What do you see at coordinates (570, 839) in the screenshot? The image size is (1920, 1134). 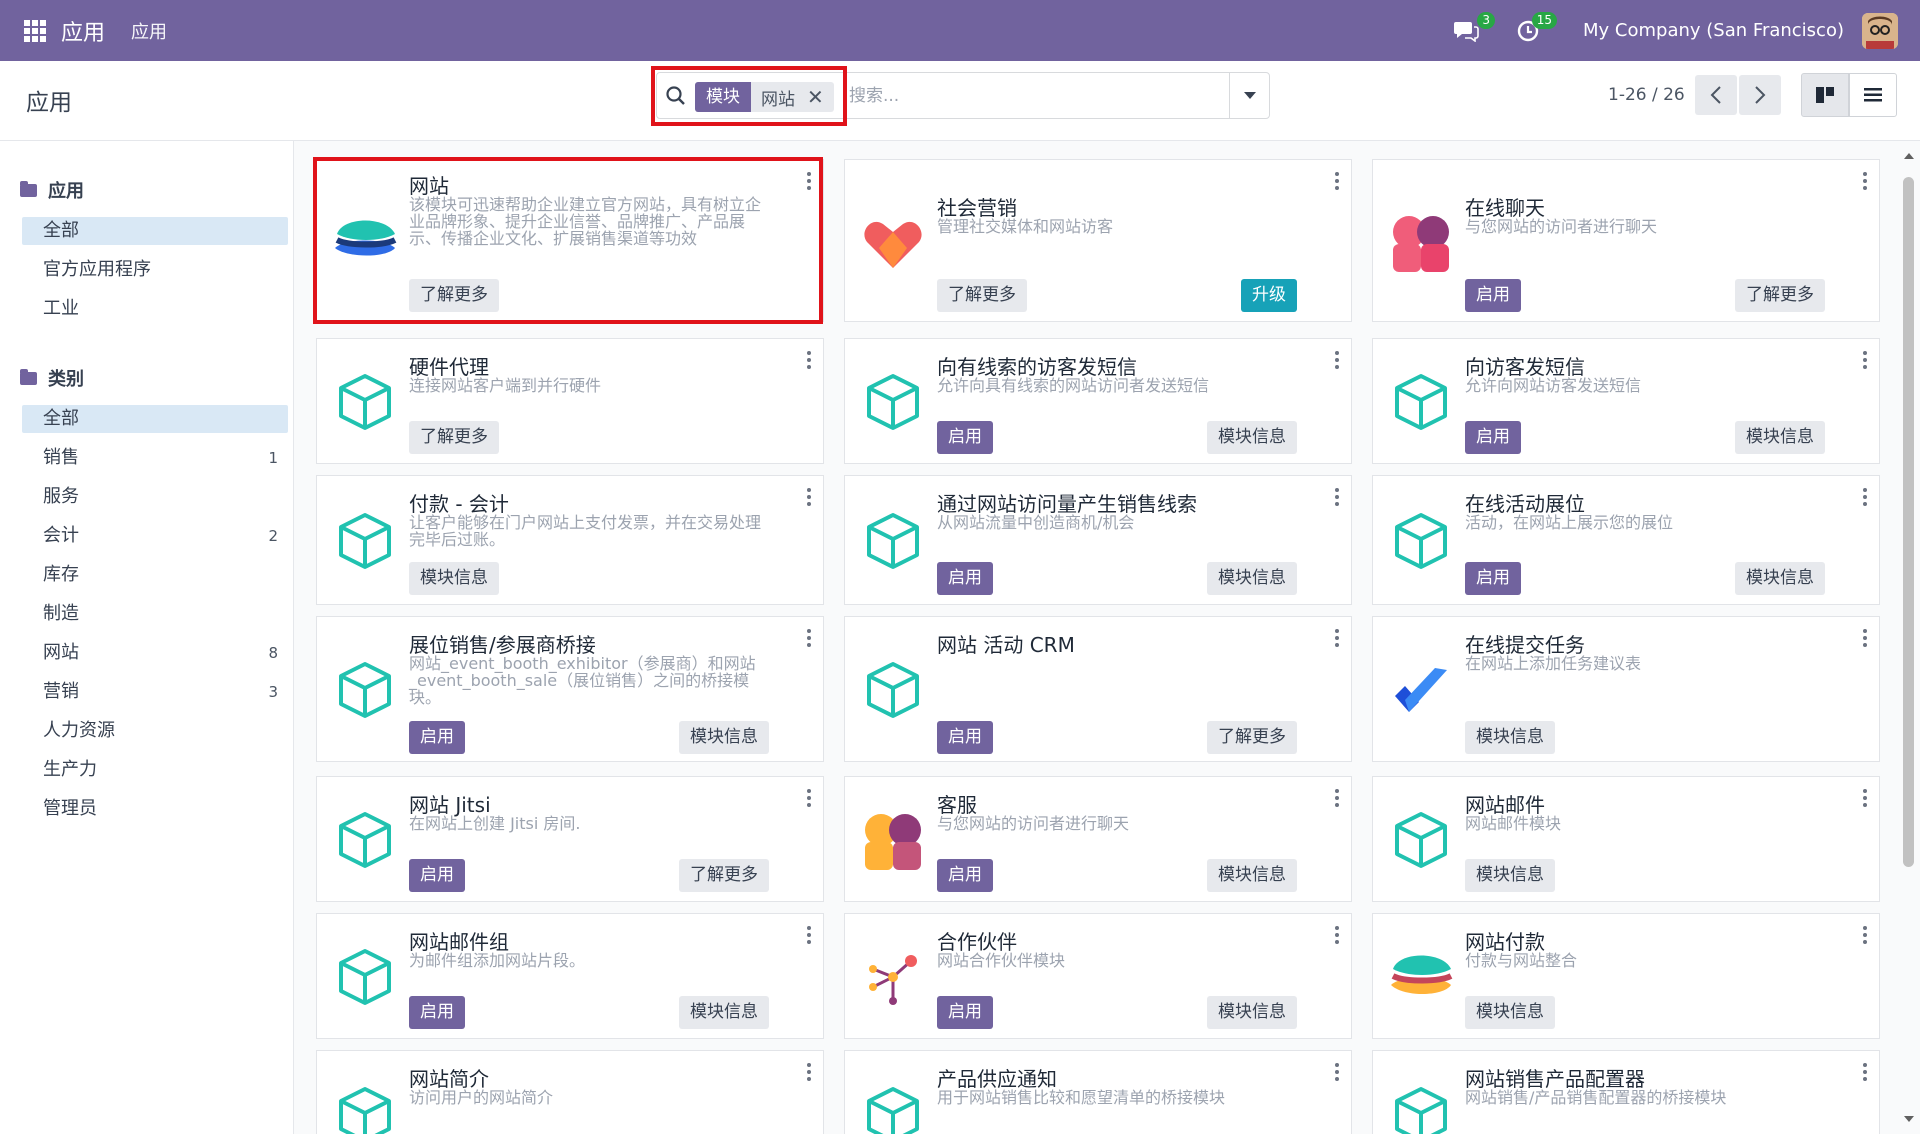 I see `app-card: 网站 Jitsi 在网站上创建 Jitsi 房间. 启用 了解更多` at bounding box center [570, 839].